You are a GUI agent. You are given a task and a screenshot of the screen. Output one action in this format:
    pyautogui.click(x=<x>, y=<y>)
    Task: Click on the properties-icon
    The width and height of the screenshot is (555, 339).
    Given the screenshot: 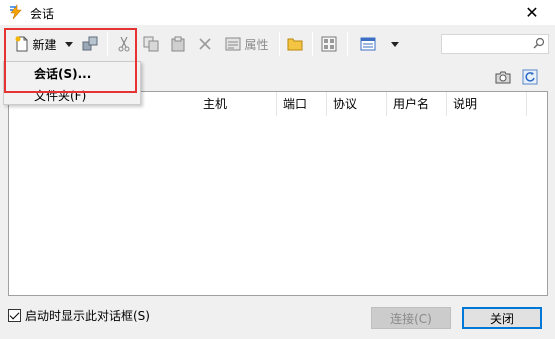 What is the action you would take?
    pyautogui.click(x=233, y=44)
    